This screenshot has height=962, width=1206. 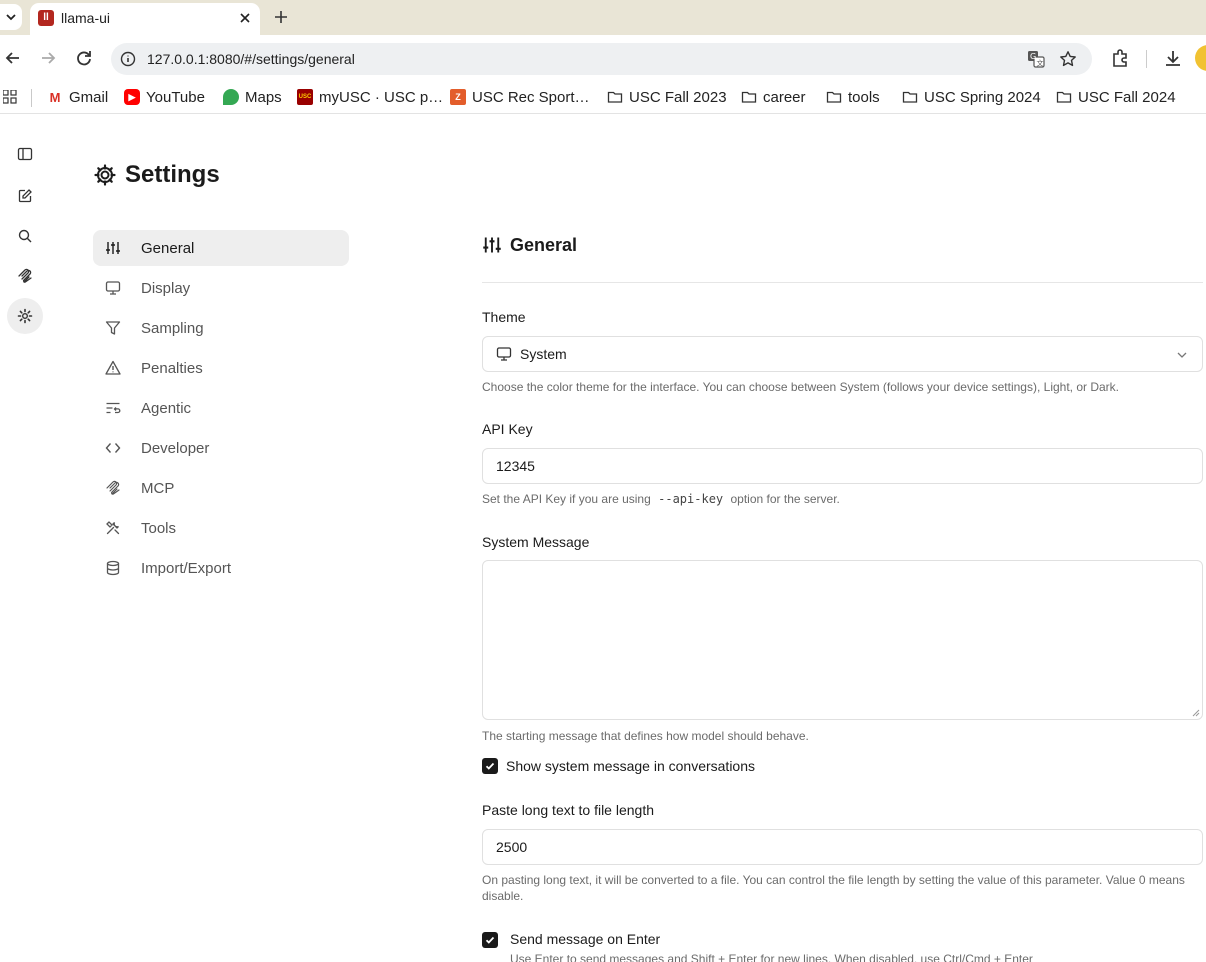 I want to click on svg-text: G, so click(x=1033, y=56).